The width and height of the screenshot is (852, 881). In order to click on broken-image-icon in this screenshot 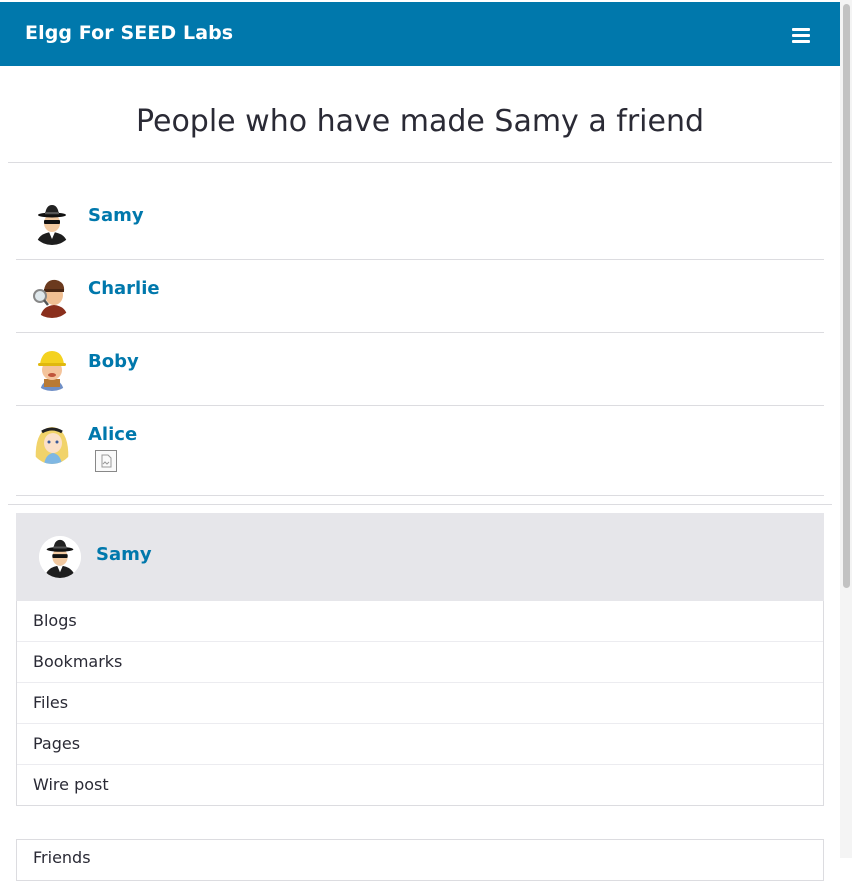, I will do `click(106, 461)`.